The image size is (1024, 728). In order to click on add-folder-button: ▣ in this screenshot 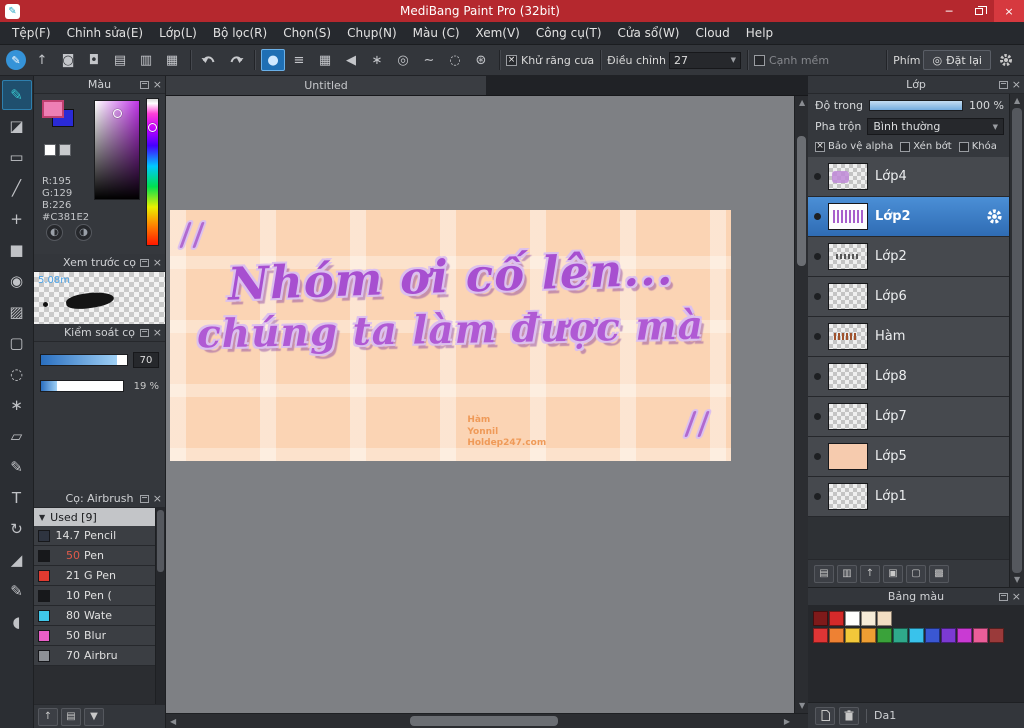, I will do `click(893, 573)`.